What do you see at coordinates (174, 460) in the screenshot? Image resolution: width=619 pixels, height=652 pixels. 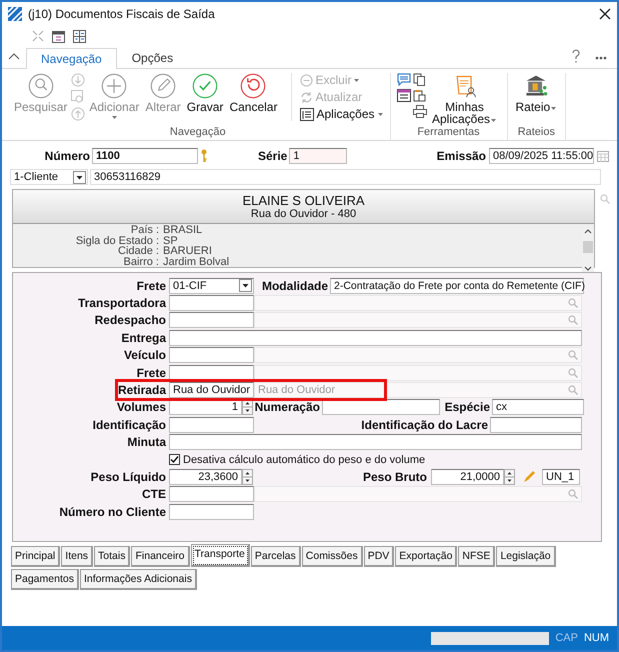 I see `checkbox` at bounding box center [174, 460].